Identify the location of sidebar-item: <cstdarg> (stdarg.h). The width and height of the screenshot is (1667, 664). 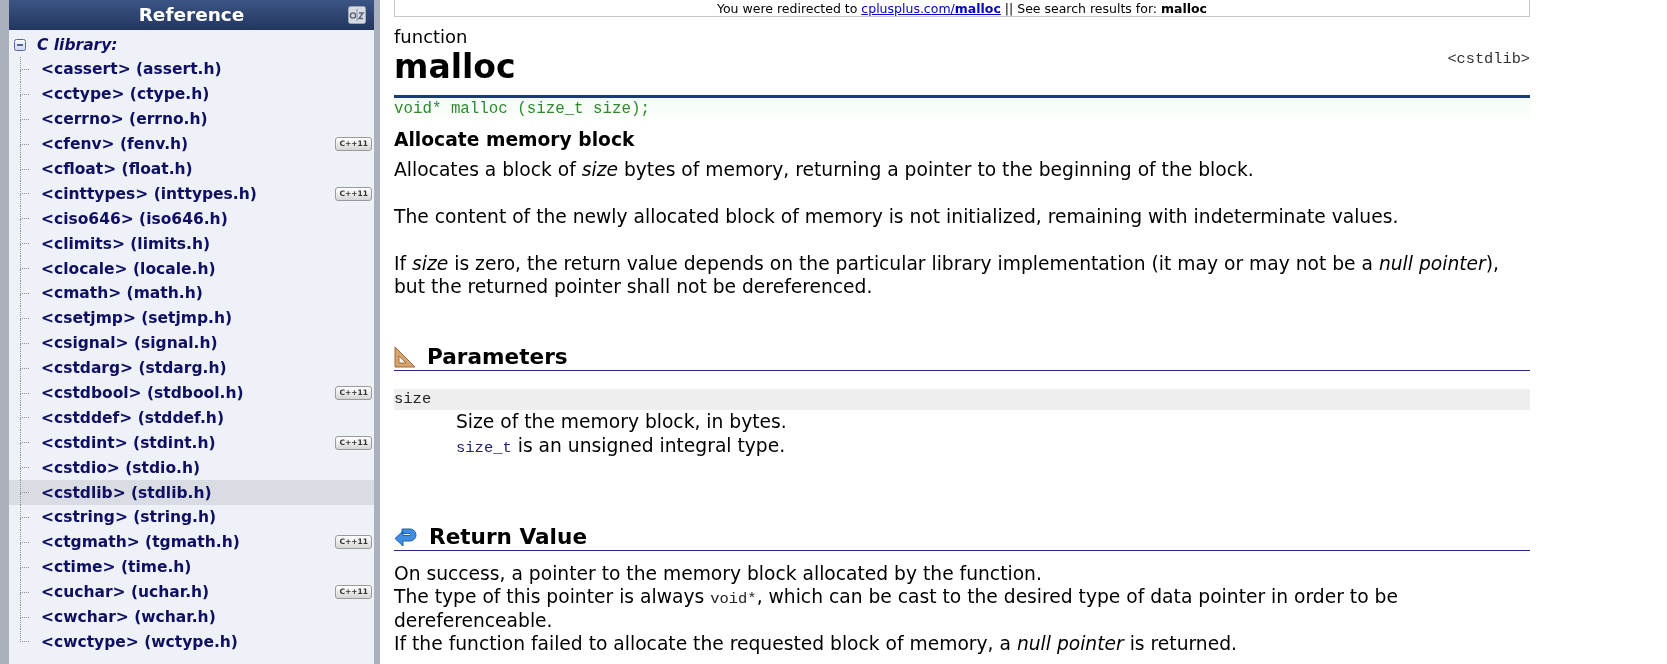
(191, 368).